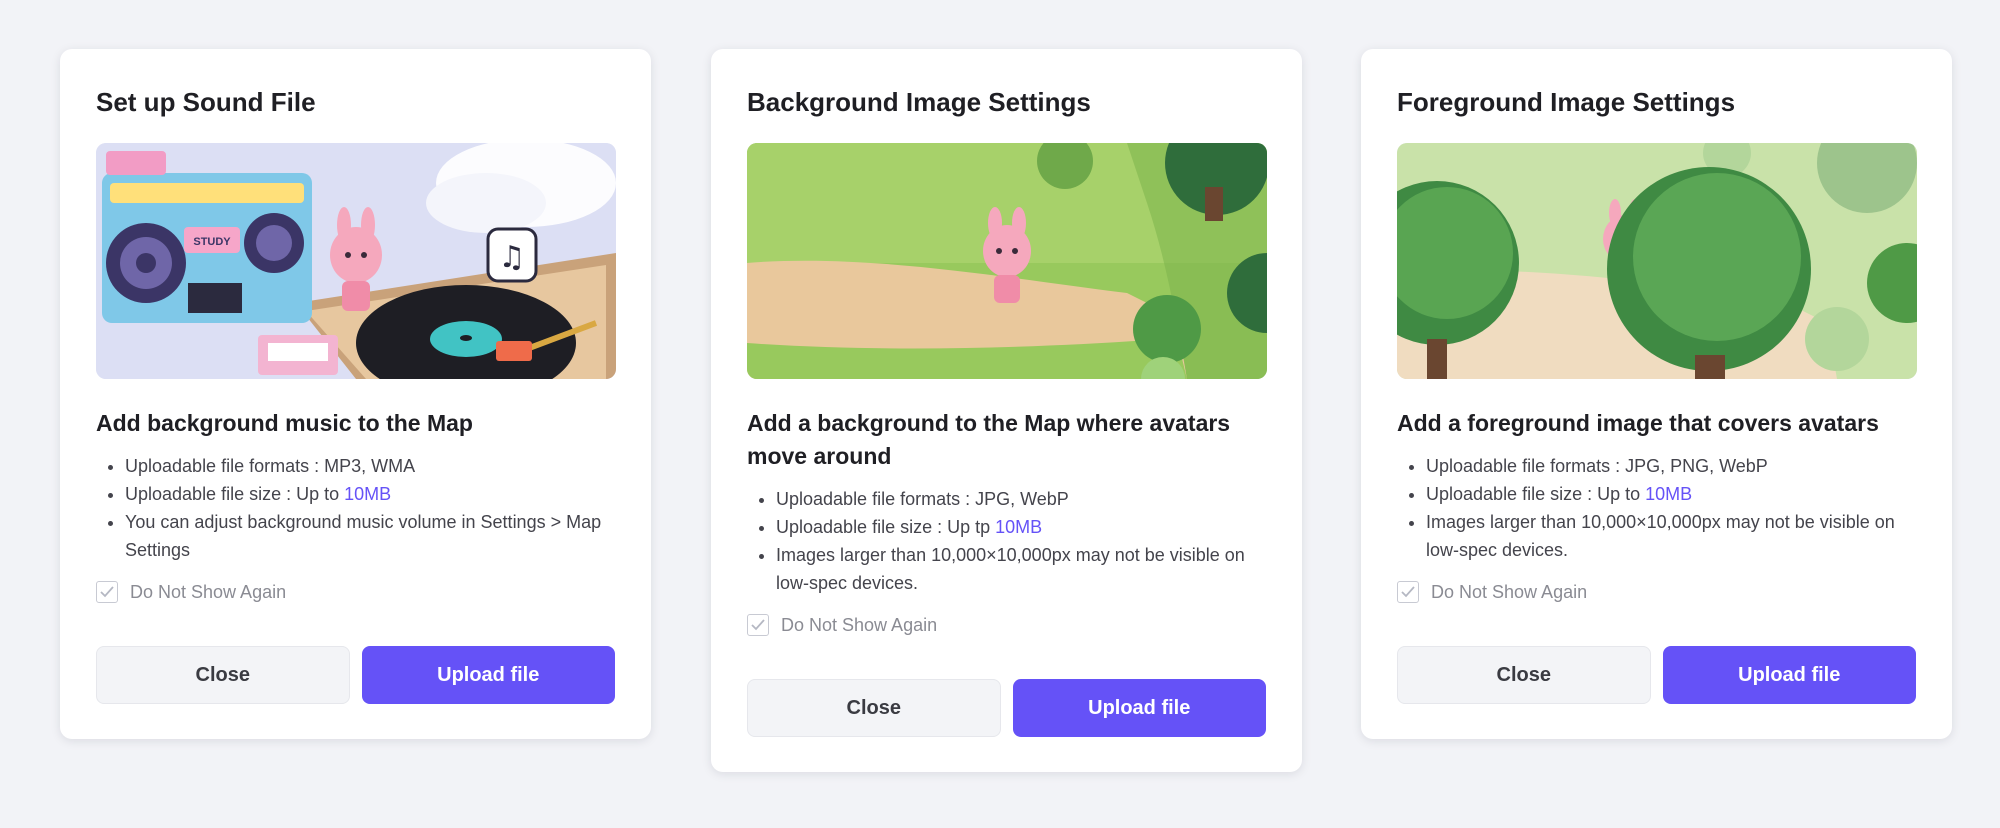  What do you see at coordinates (1657, 261) in the screenshot?
I see `foreground-illustration` at bounding box center [1657, 261].